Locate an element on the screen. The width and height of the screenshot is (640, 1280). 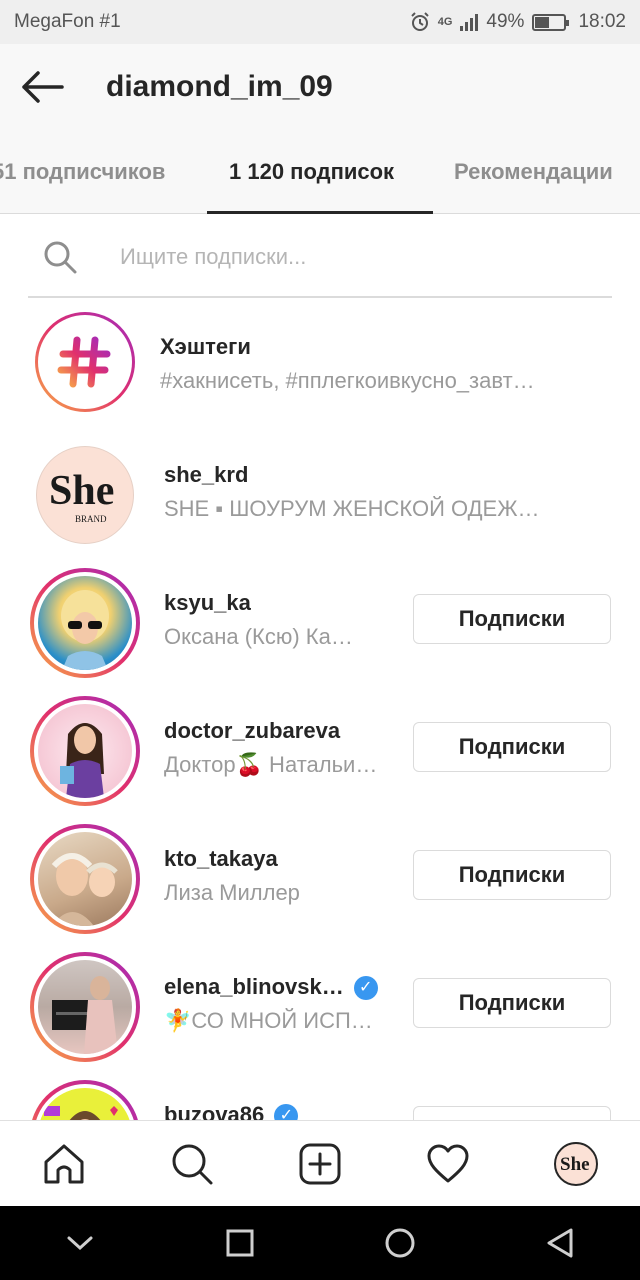
chair-photo is located at coordinates (85, 1015).